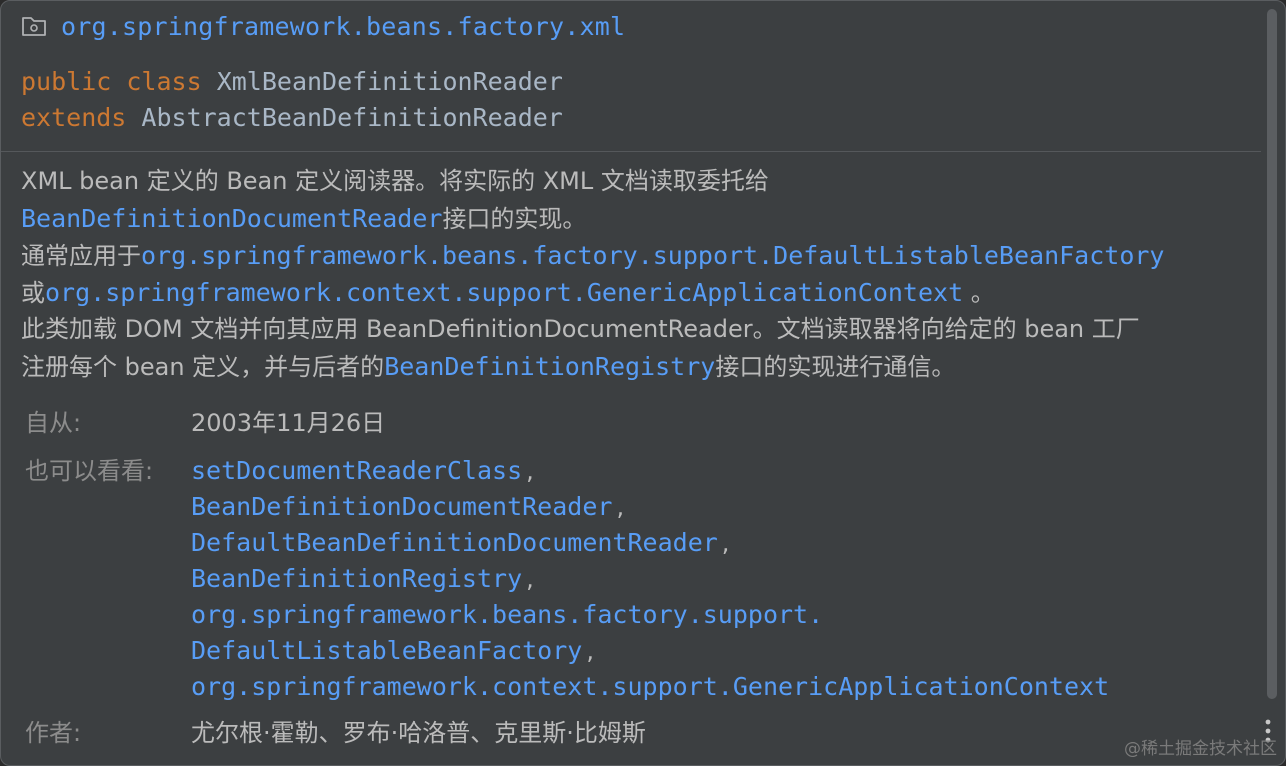 Image resolution: width=1286 pixels, height=766 pixels. What do you see at coordinates (356, 470) in the screenshot?
I see `see-also-link: setDocumentReaderClass` at bounding box center [356, 470].